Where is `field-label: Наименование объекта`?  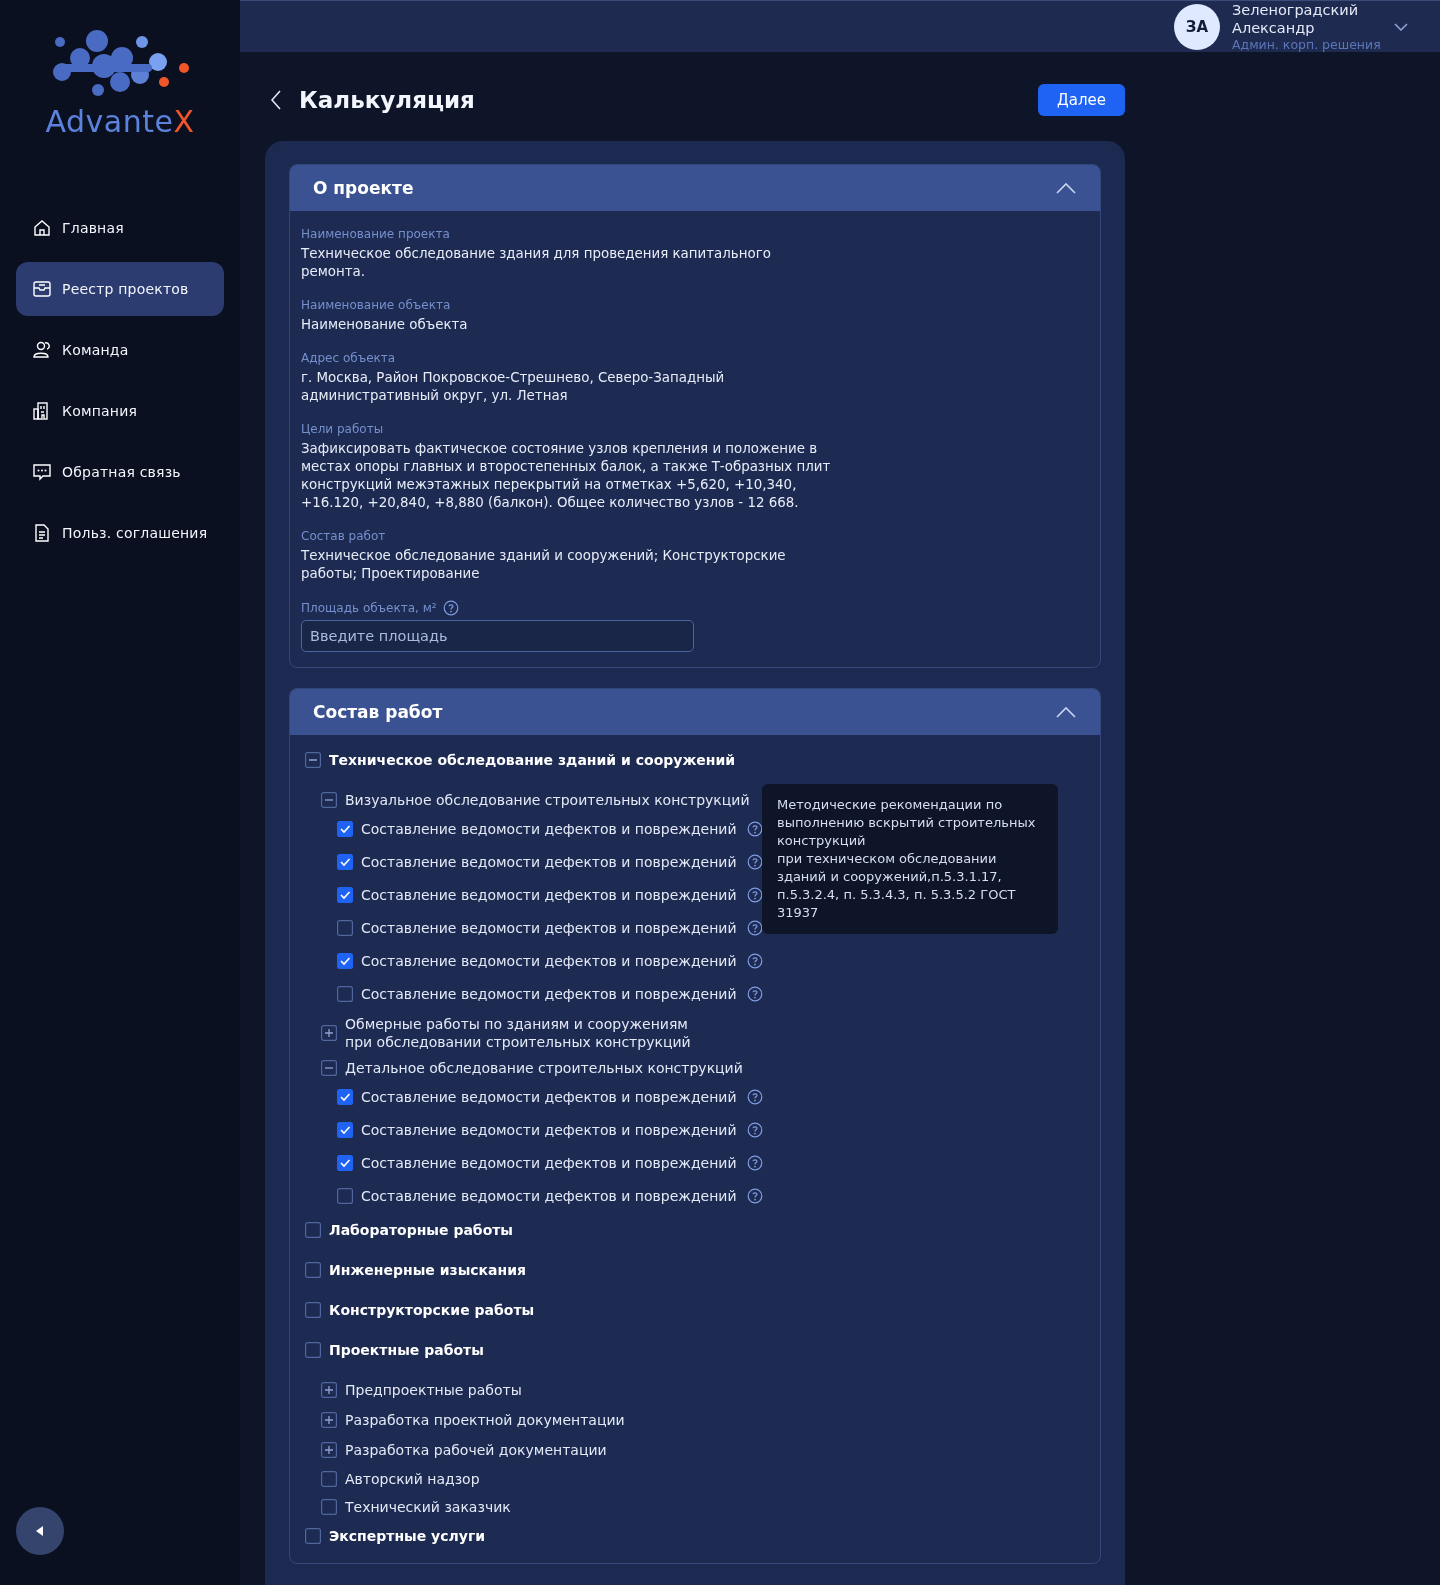 field-label: Наименование объекта is located at coordinates (376, 305).